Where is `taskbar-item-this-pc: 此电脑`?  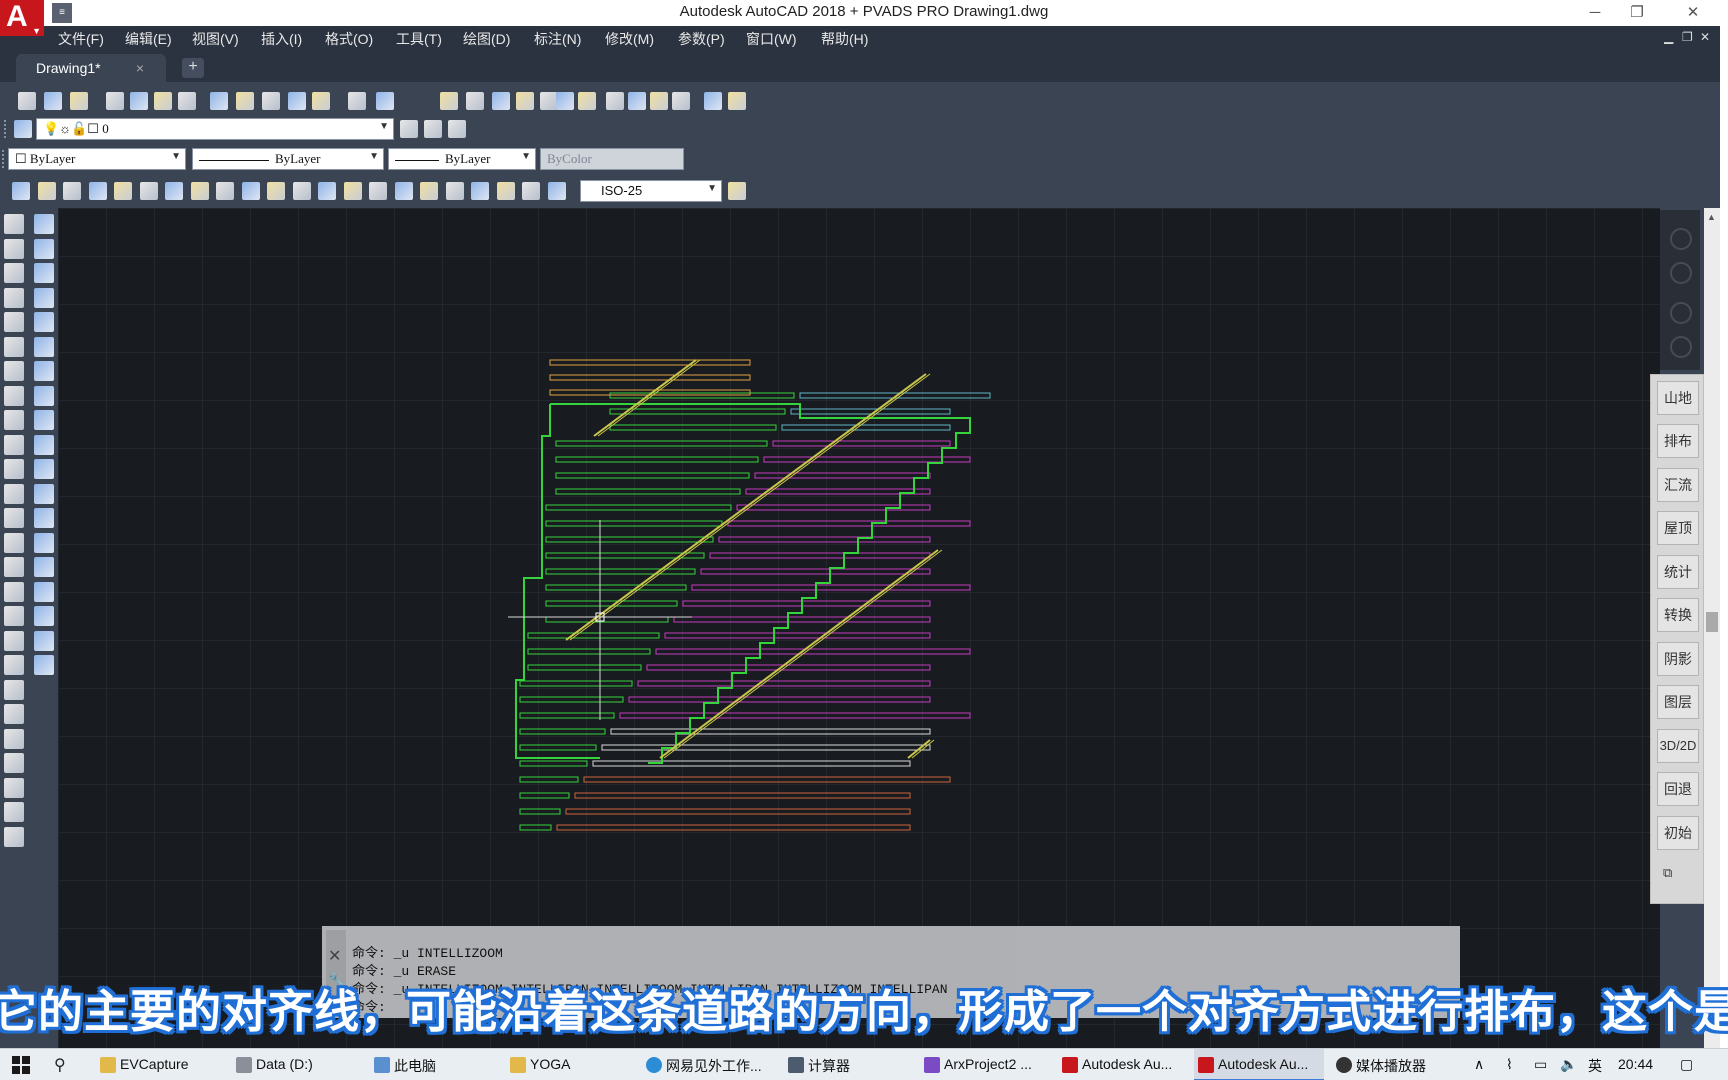
taskbar-item-this-pc: 此电脑 is located at coordinates (430, 1064).